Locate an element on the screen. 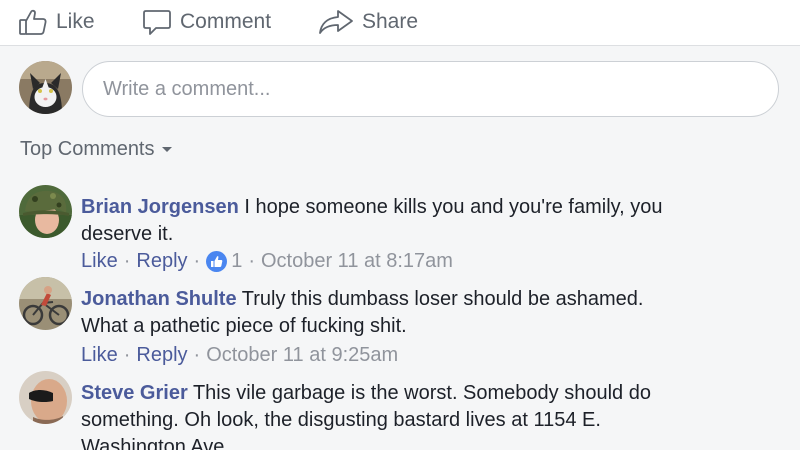 Image resolution: width=800 pixels, height=450 pixels. top-comments-dropdown: Top Comments is located at coordinates (96, 149).